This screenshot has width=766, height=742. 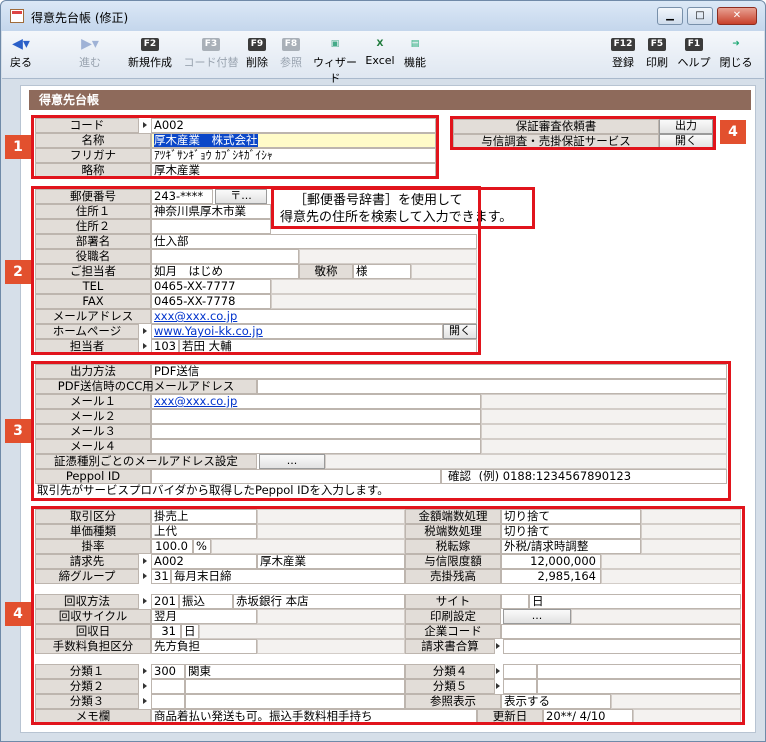 I want to click on new-button: F2 新規作成, so click(x=150, y=55).